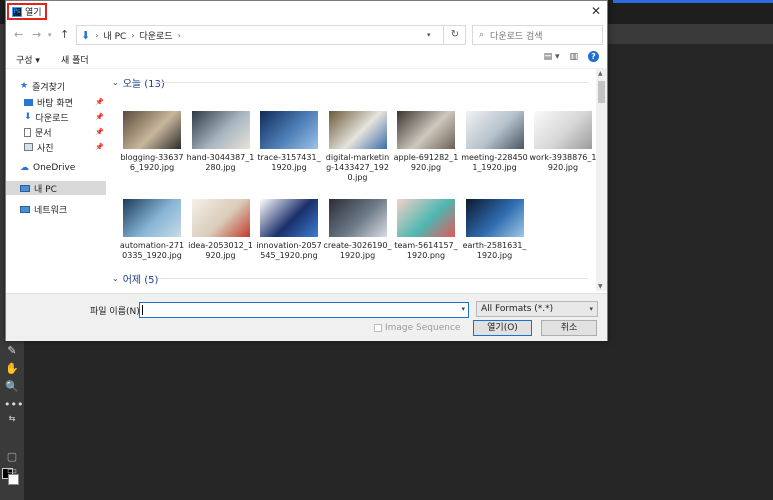 This screenshot has width=773, height=500. Describe the element at coordinates (569, 328) in the screenshot. I see `cancel-button: 취소` at that location.